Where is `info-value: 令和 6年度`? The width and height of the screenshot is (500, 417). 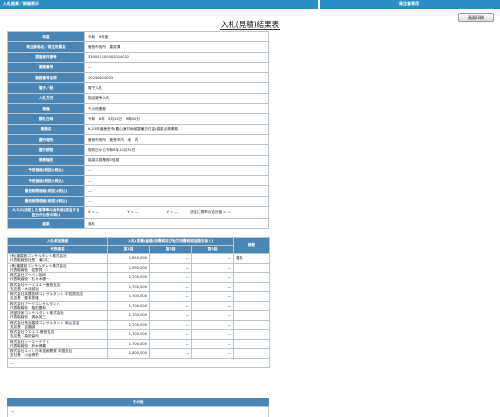 info-value: 令和 6年度 is located at coordinates (176, 36).